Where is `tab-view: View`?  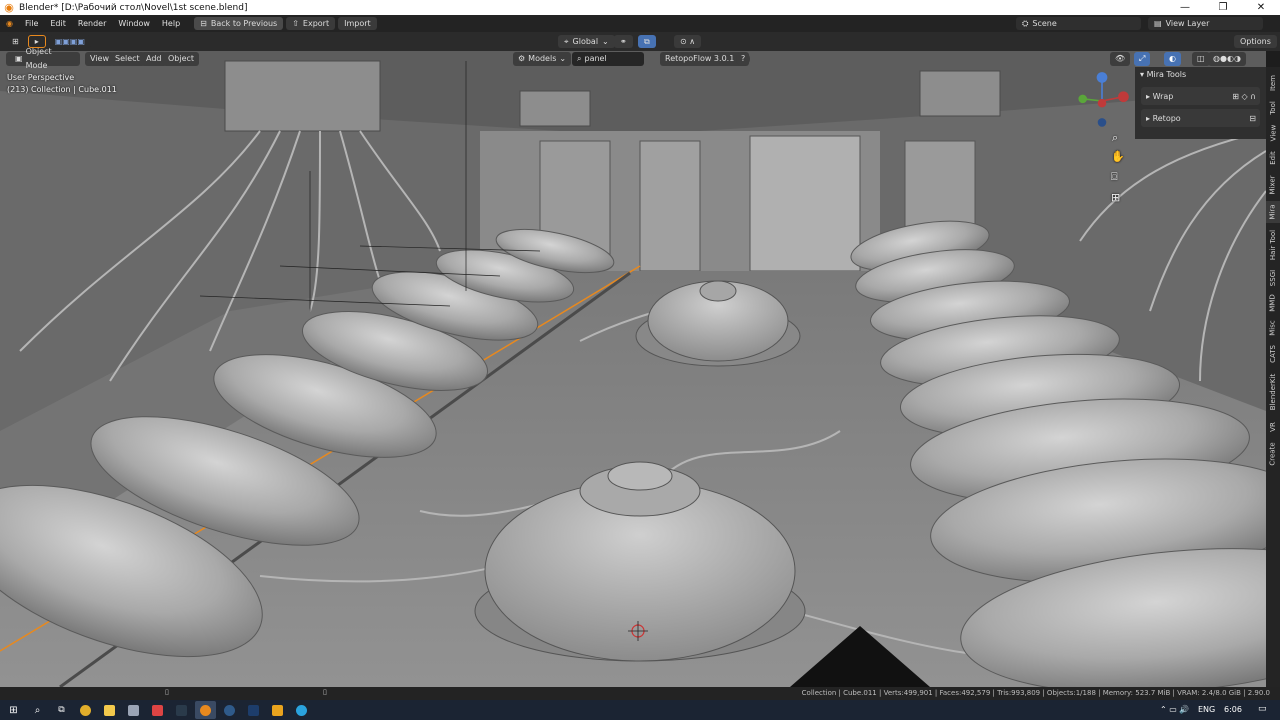 tab-view: View is located at coordinates (1273, 133).